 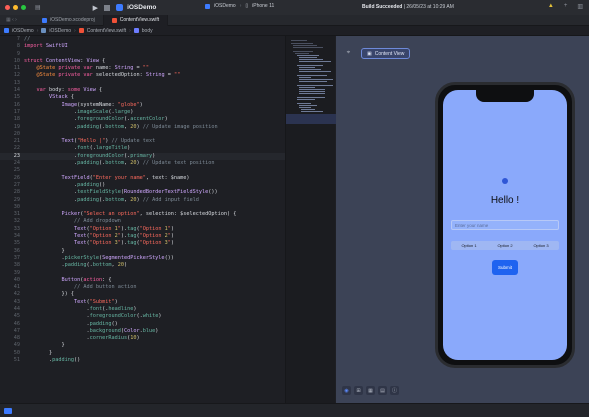 I want to click on code-line: }) {, so click(x=130, y=294).